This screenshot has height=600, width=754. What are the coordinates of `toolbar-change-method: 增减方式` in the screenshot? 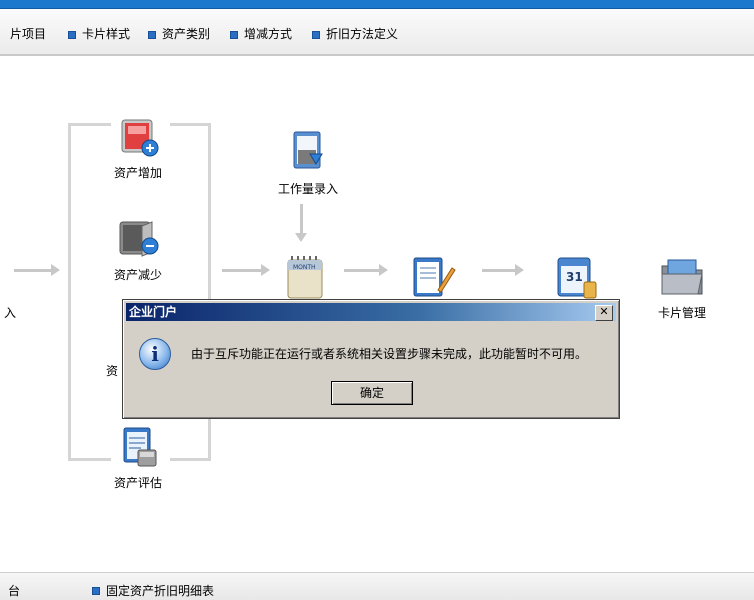 It's located at (261, 34).